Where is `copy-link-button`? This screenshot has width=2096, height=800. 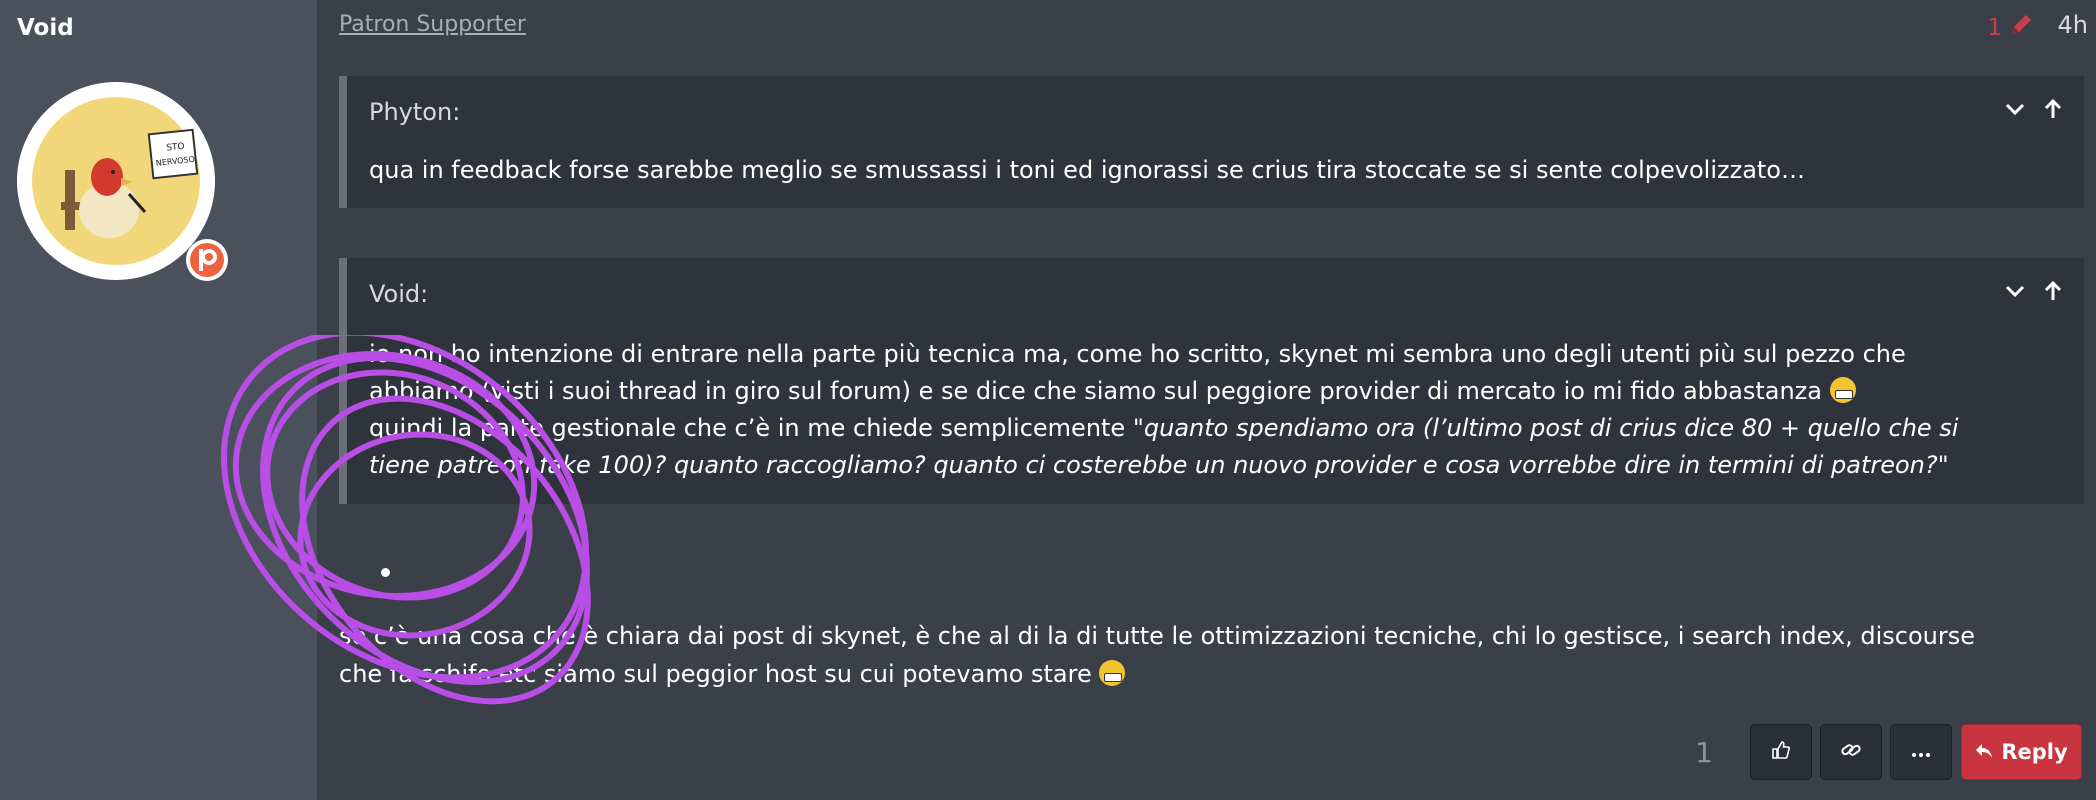 copy-link-button is located at coordinates (1851, 752).